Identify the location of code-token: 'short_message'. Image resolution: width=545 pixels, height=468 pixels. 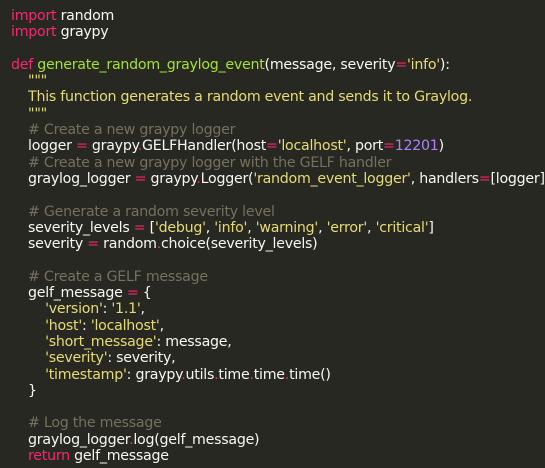
(84, 341).